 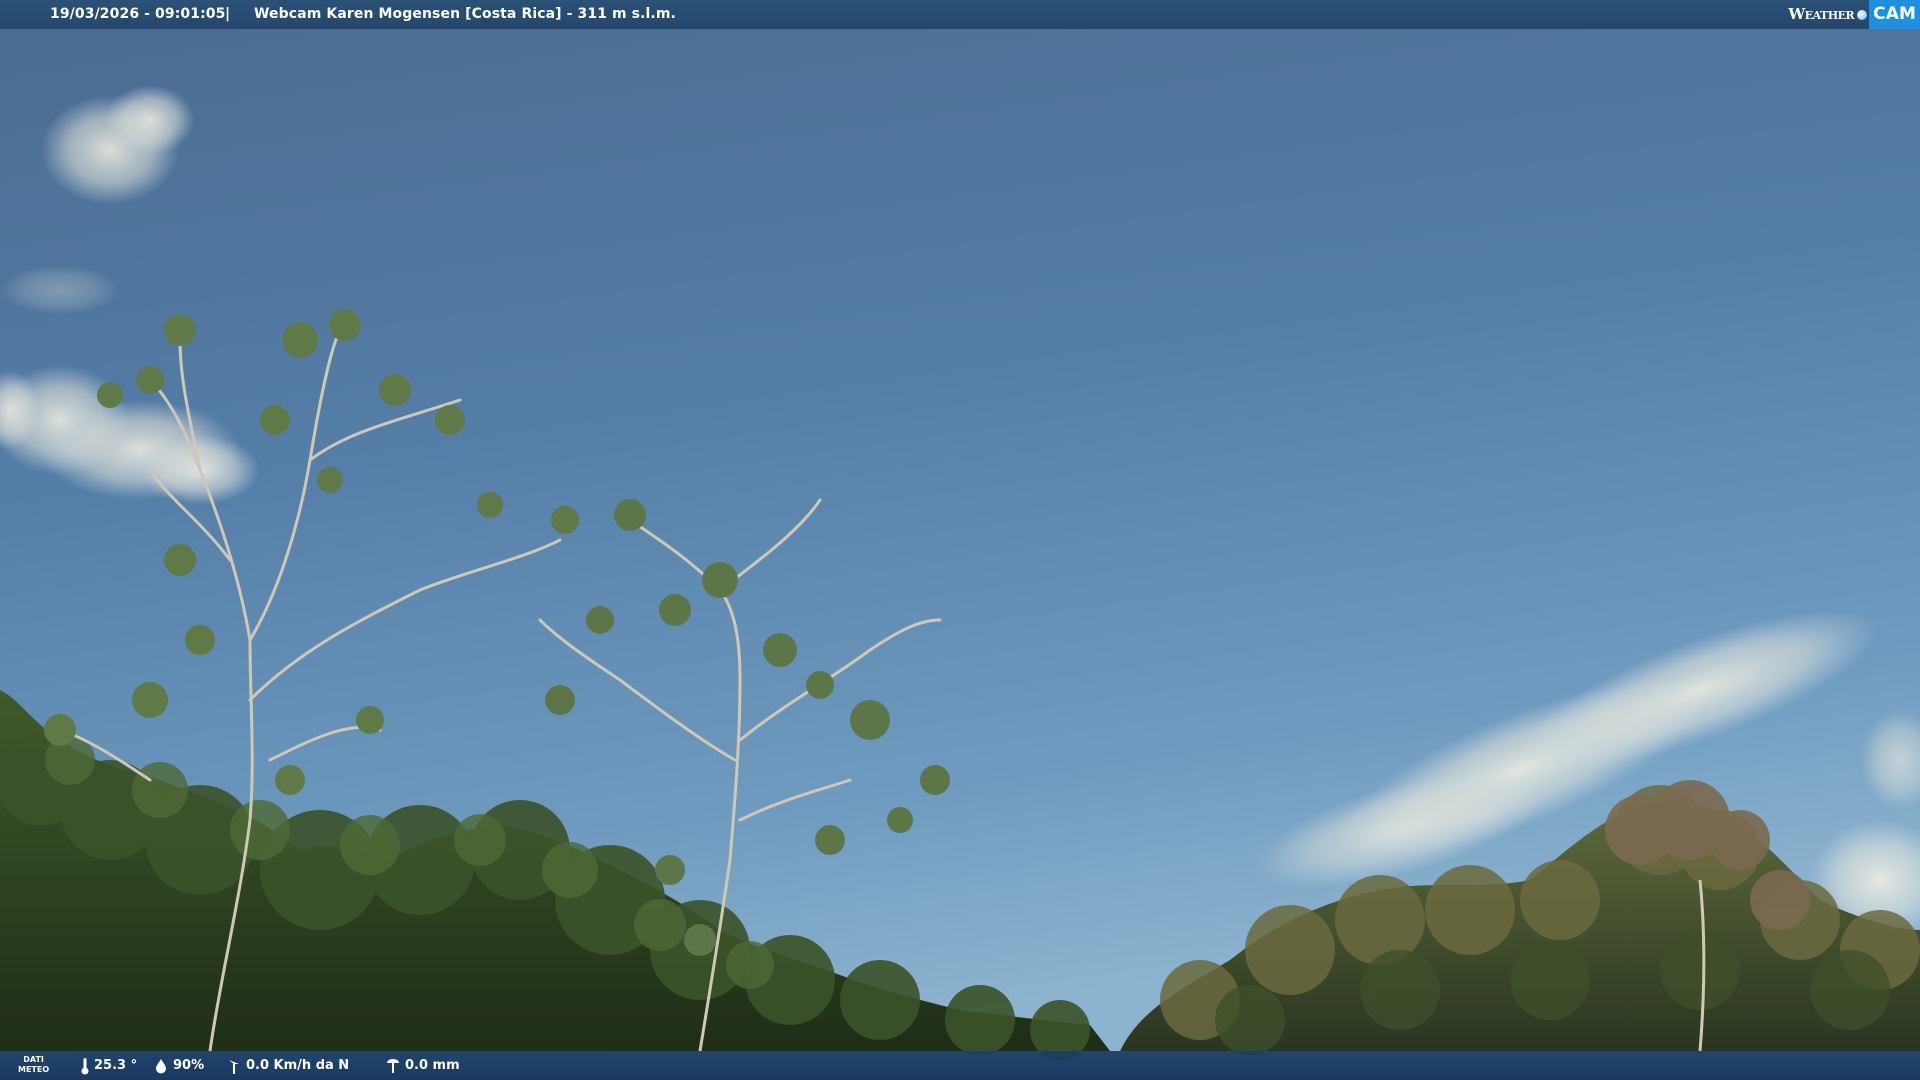 What do you see at coordinates (234, 1066) in the screenshot?
I see `wind-vane-icon` at bounding box center [234, 1066].